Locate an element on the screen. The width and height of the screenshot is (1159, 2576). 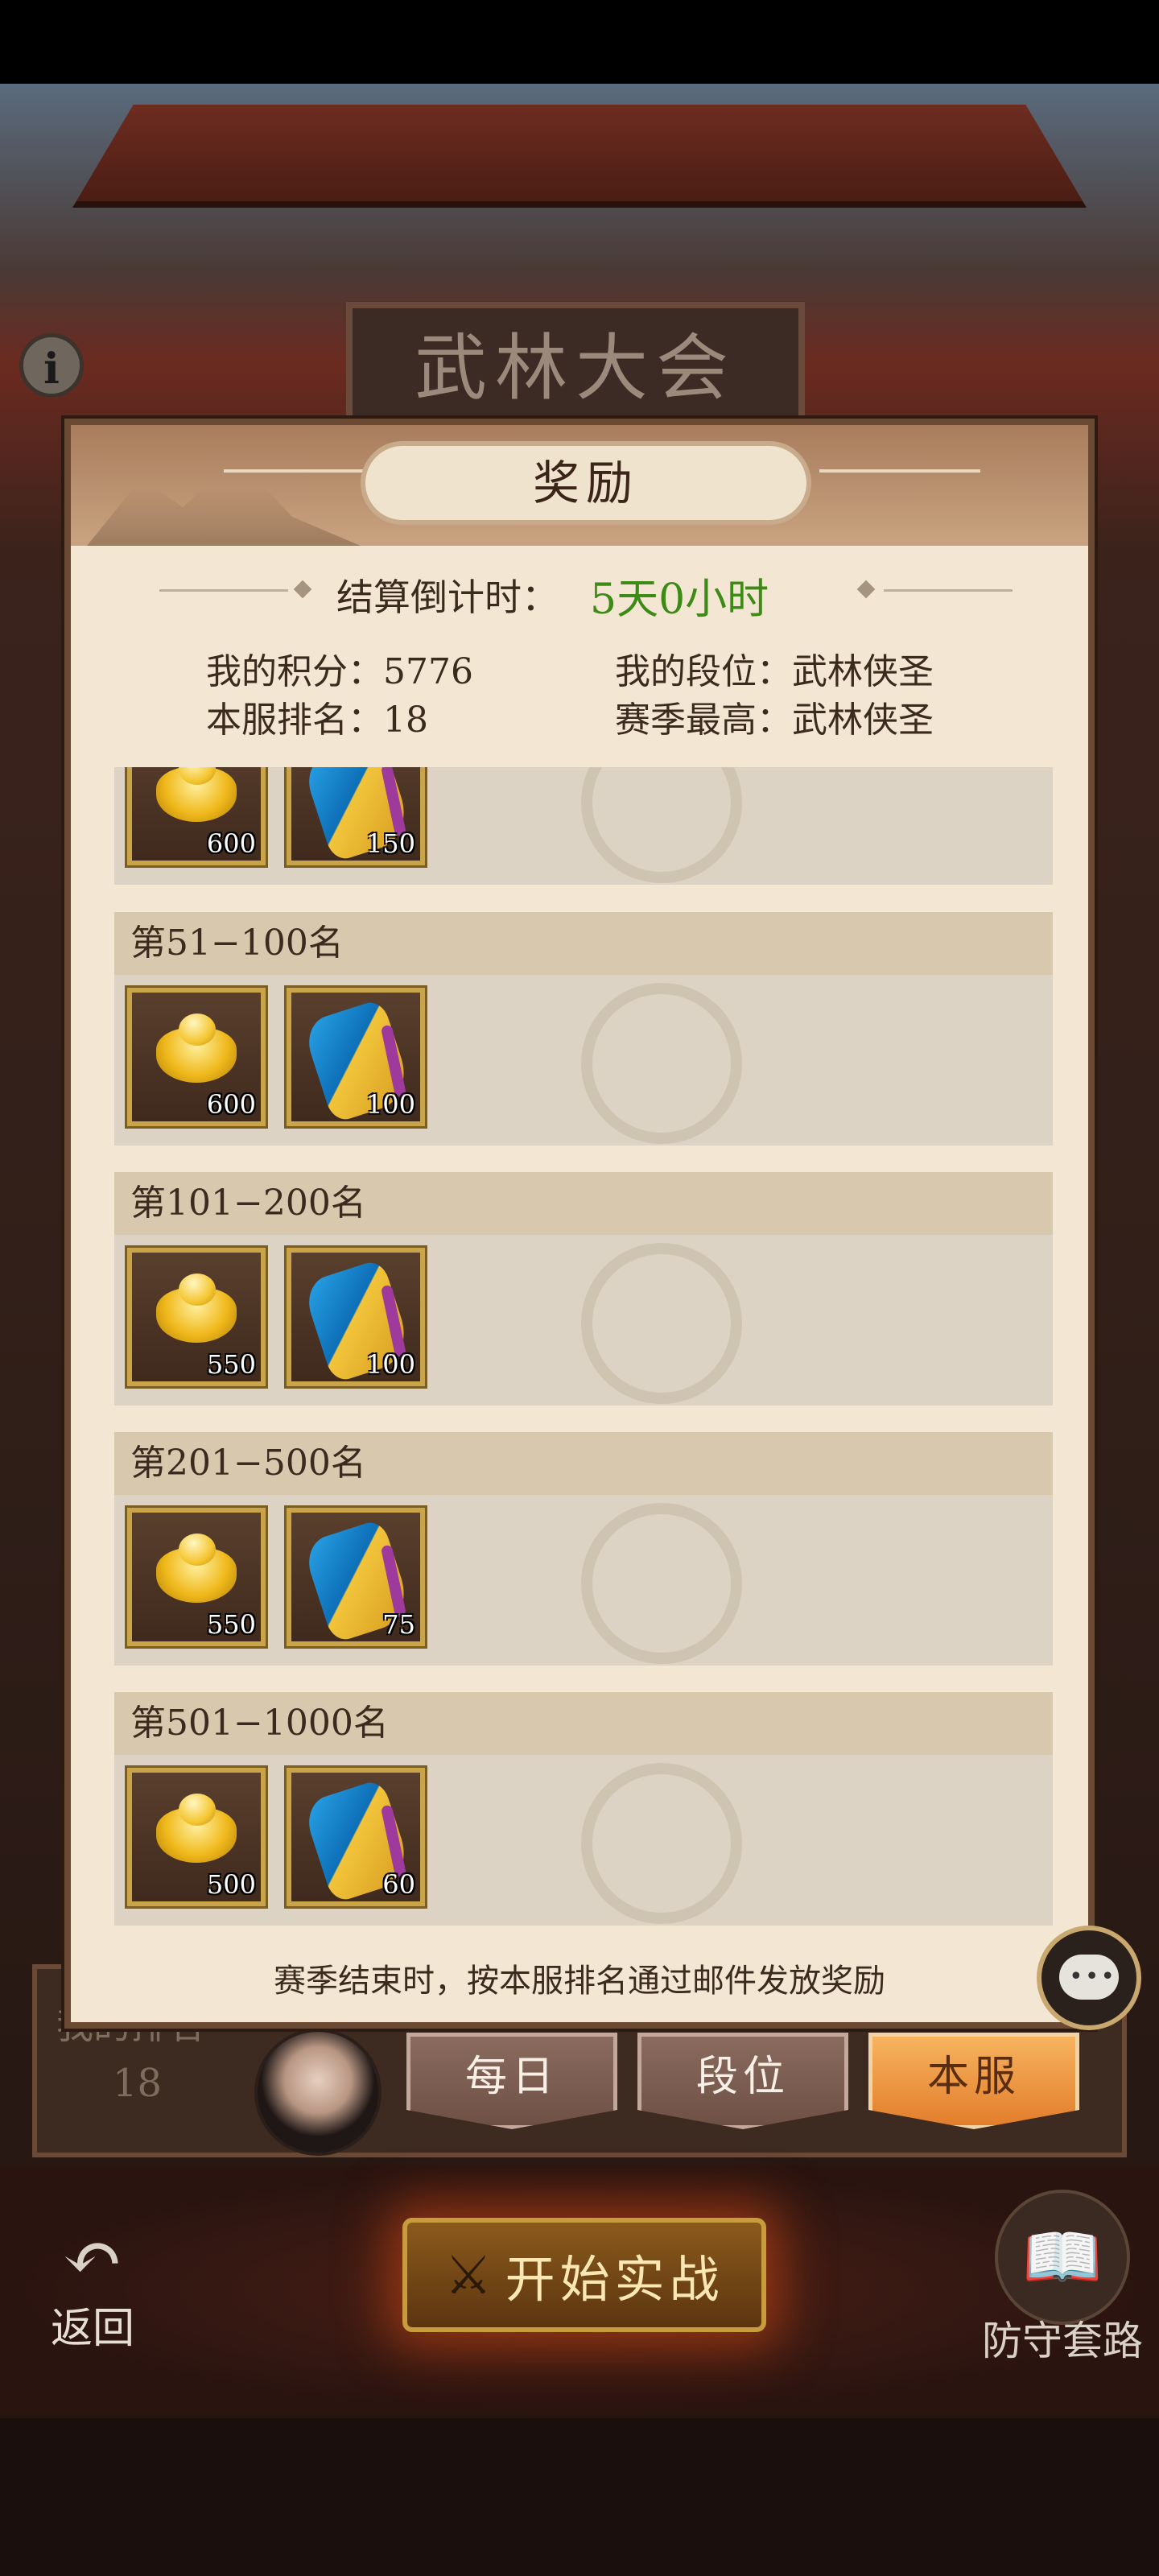
tier-rewards: 600 100 is located at coordinates (583, 1060).